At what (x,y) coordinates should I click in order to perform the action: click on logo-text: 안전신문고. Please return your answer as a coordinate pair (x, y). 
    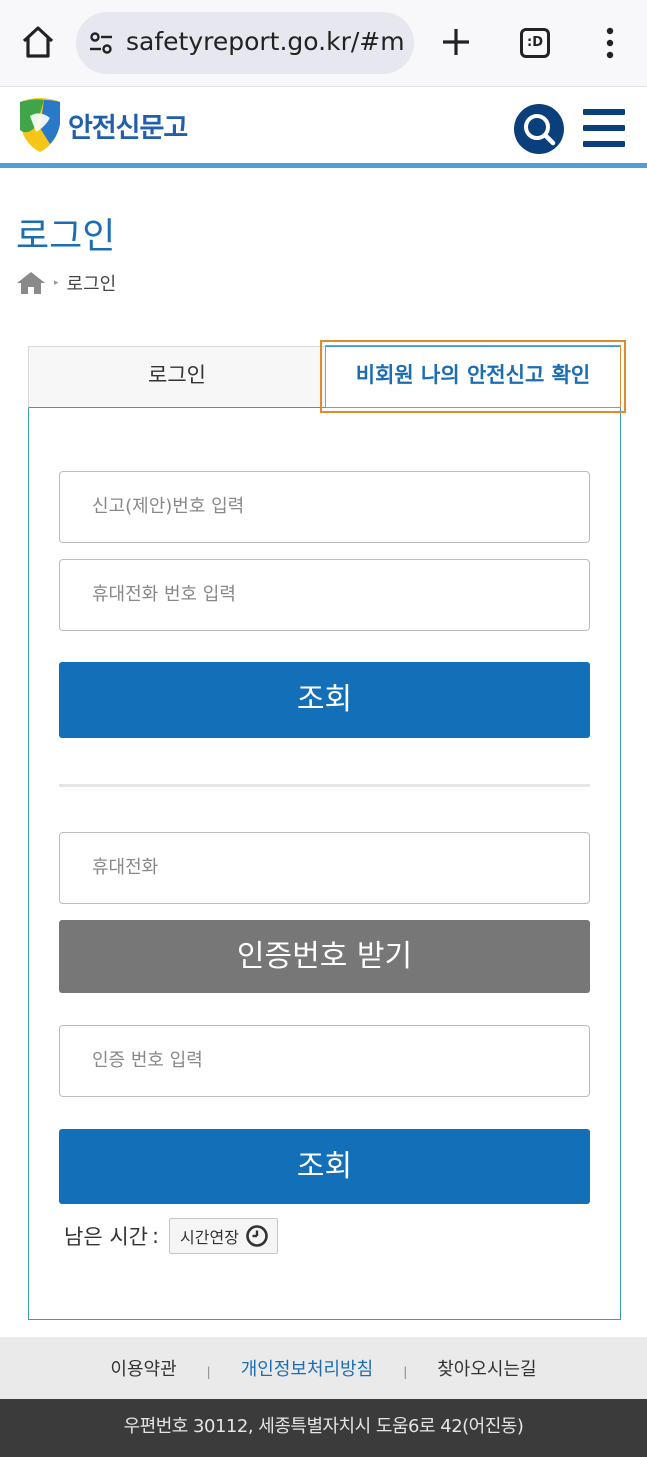
    Looking at the image, I should click on (128, 125).